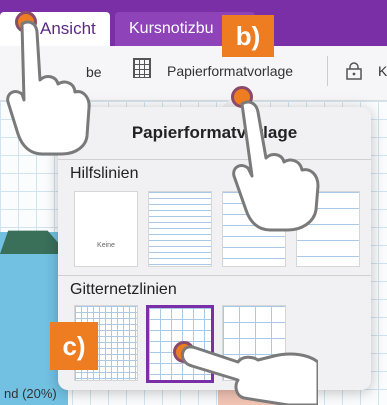  What do you see at coordinates (106, 229) in the screenshot?
I see `template-none: Keine` at bounding box center [106, 229].